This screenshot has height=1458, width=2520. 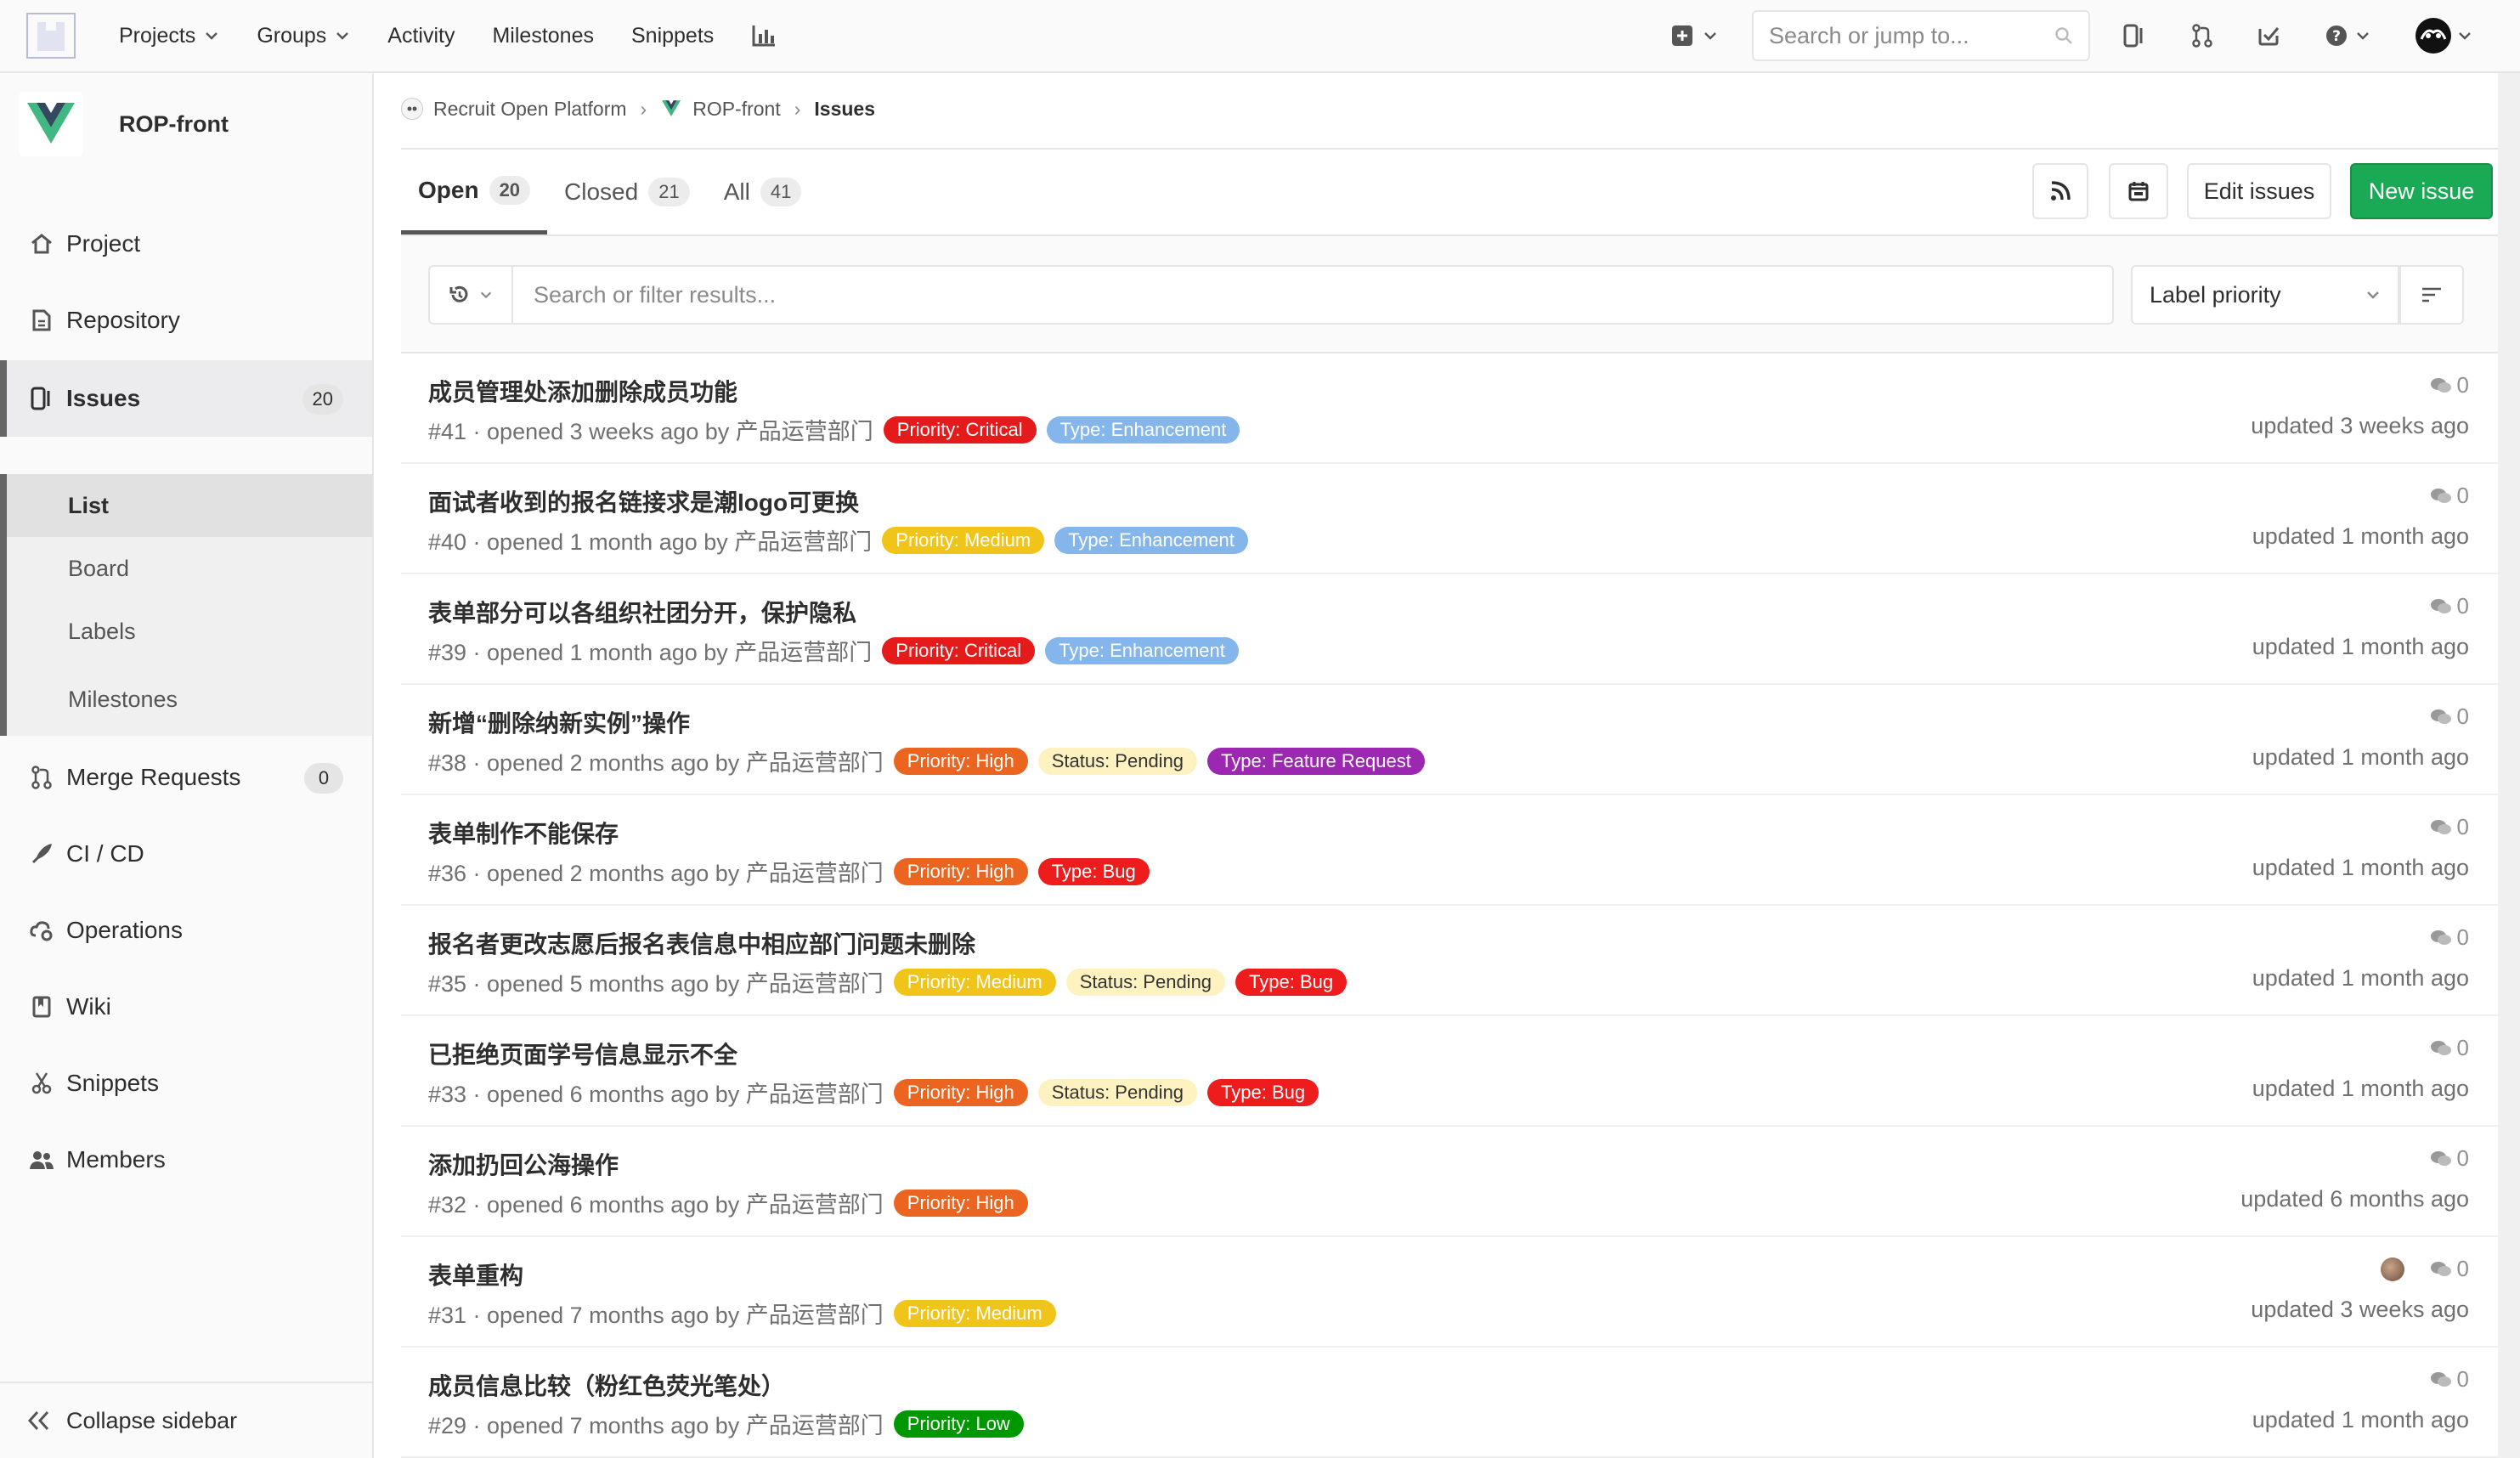 I want to click on project-header: ROP-front, so click(x=124, y=124).